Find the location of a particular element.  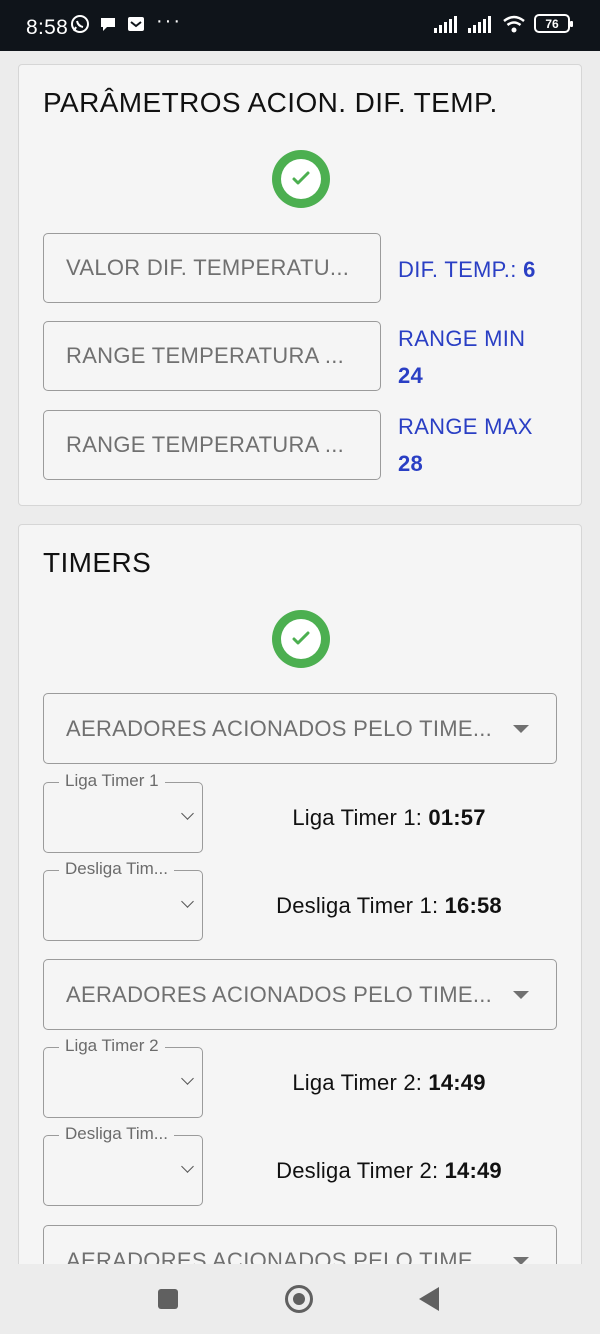

range-max-label: RANGE MAX is located at coordinates (465, 426).